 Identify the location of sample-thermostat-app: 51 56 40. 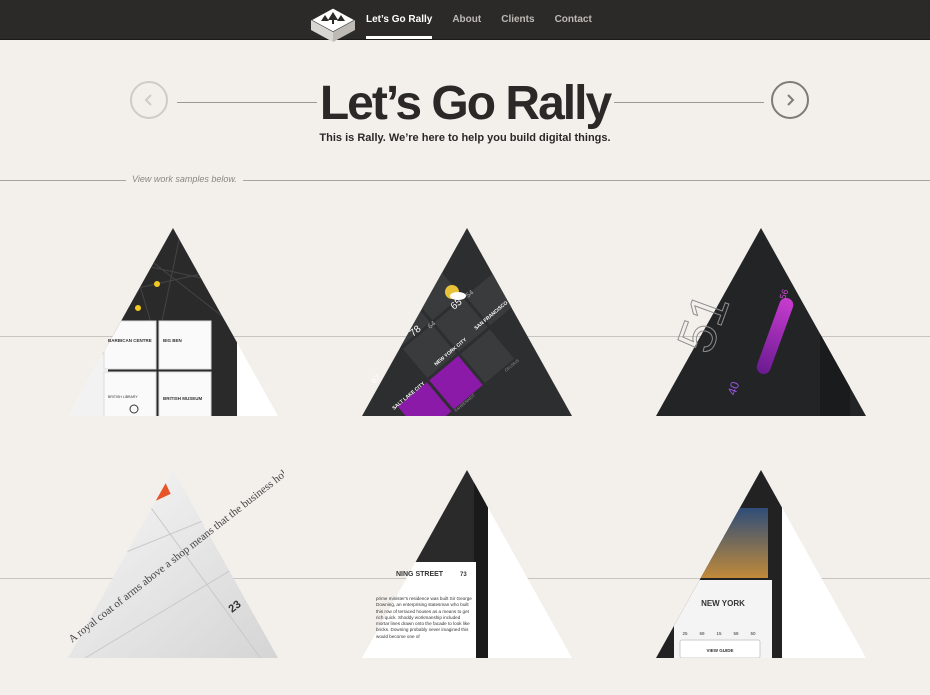
(761, 322).